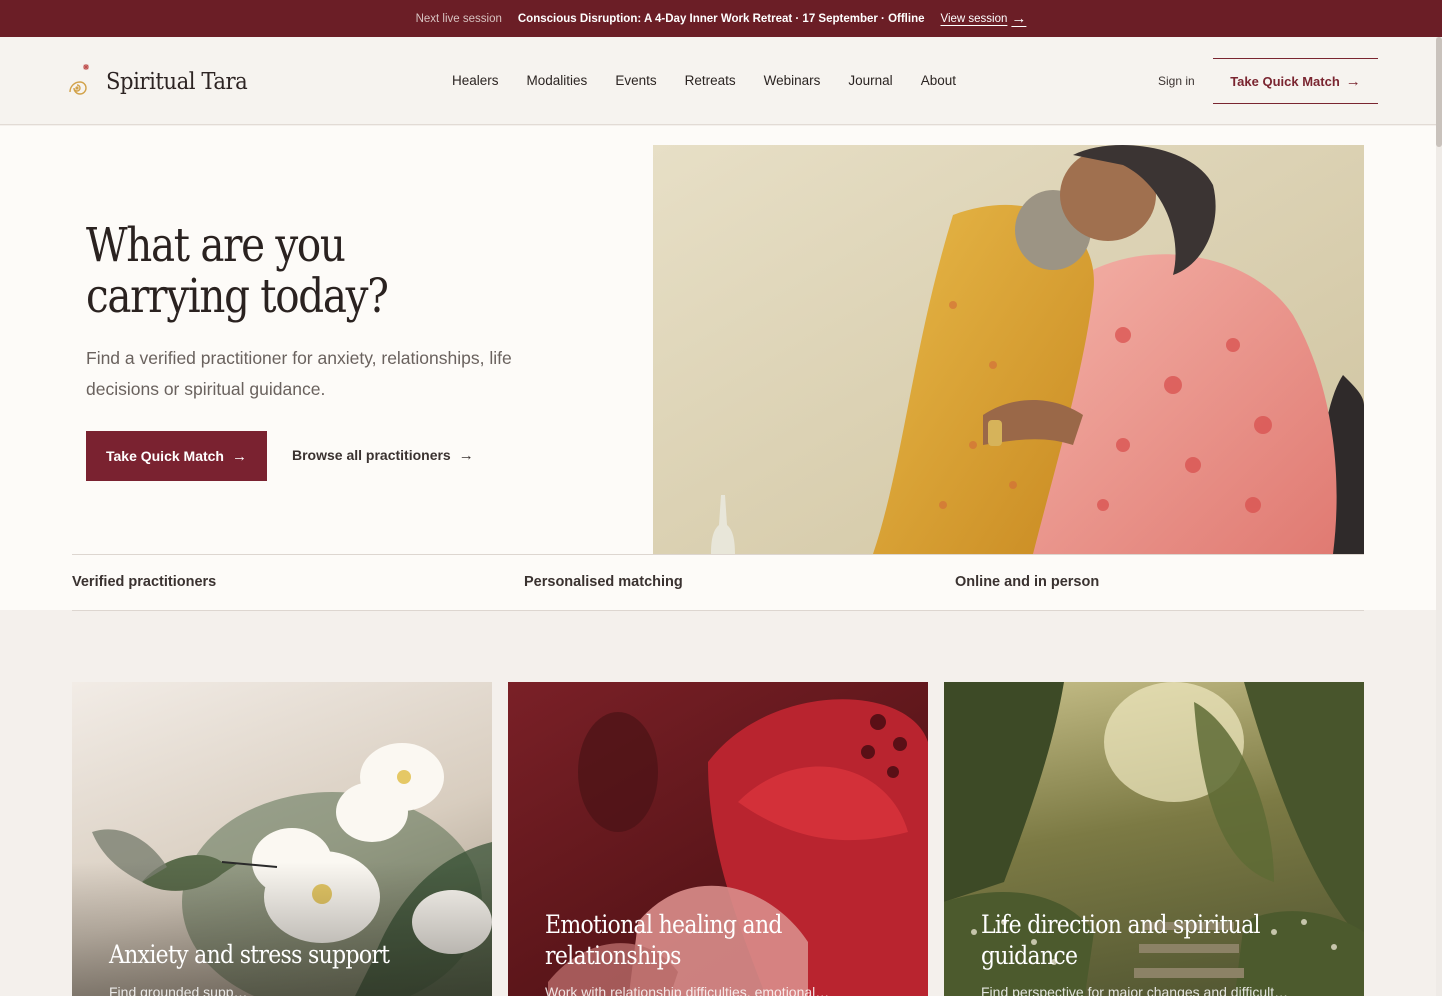 The width and height of the screenshot is (1442, 996). Describe the element at coordinates (216, 245) in the screenshot. I see `hero-headline-line-1: What are you` at that location.